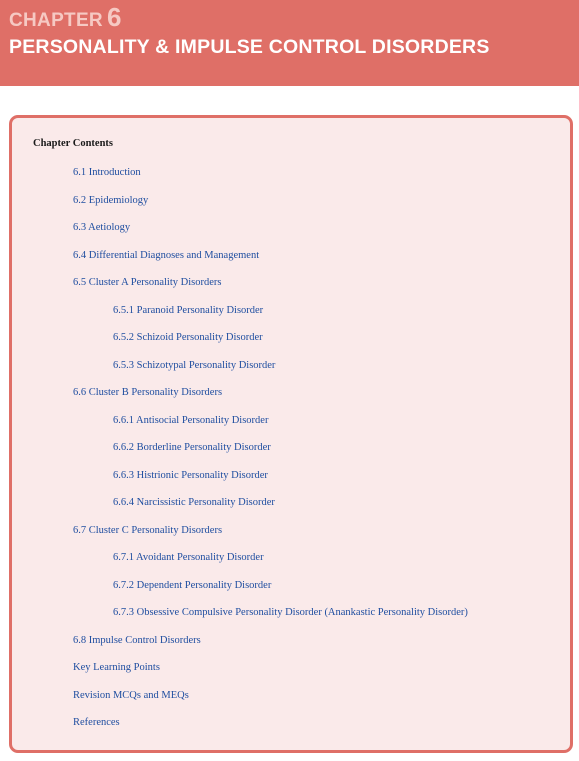 This screenshot has height=761, width=579. I want to click on toc-item: Revision MCQs and MEQs, so click(291, 700).